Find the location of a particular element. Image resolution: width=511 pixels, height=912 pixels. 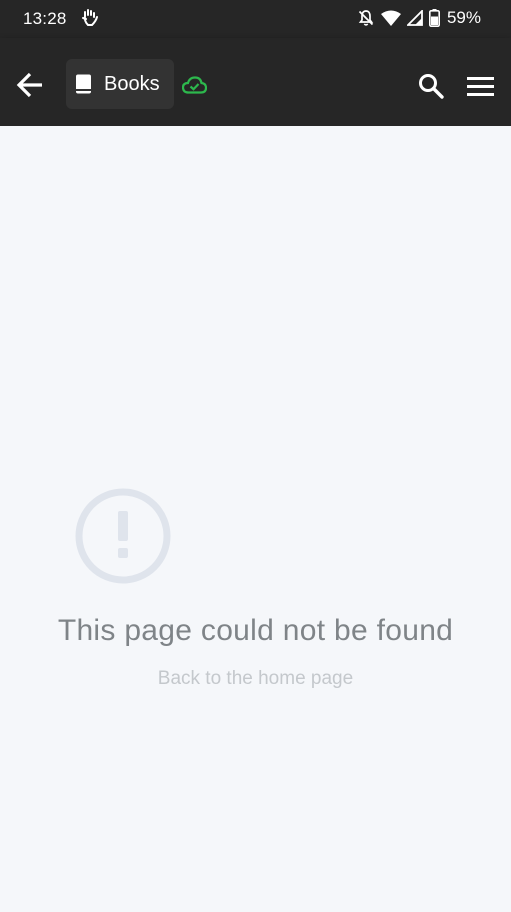

wifi-icon is located at coordinates (390, 18).